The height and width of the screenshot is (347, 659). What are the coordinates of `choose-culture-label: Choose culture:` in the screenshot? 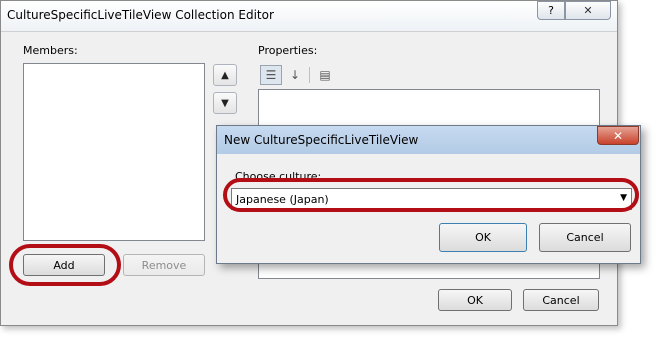 It's located at (278, 176).